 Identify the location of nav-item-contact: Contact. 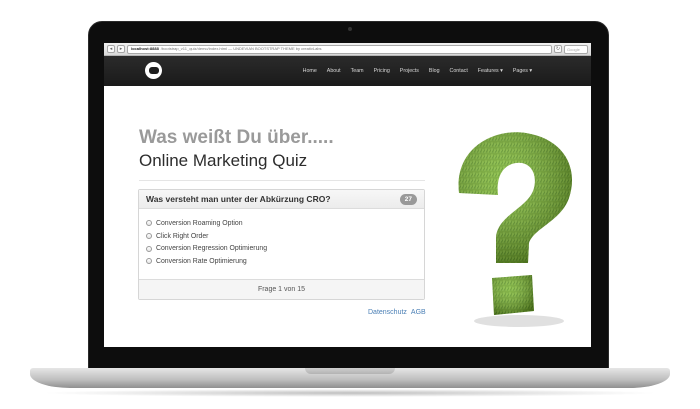
(459, 71).